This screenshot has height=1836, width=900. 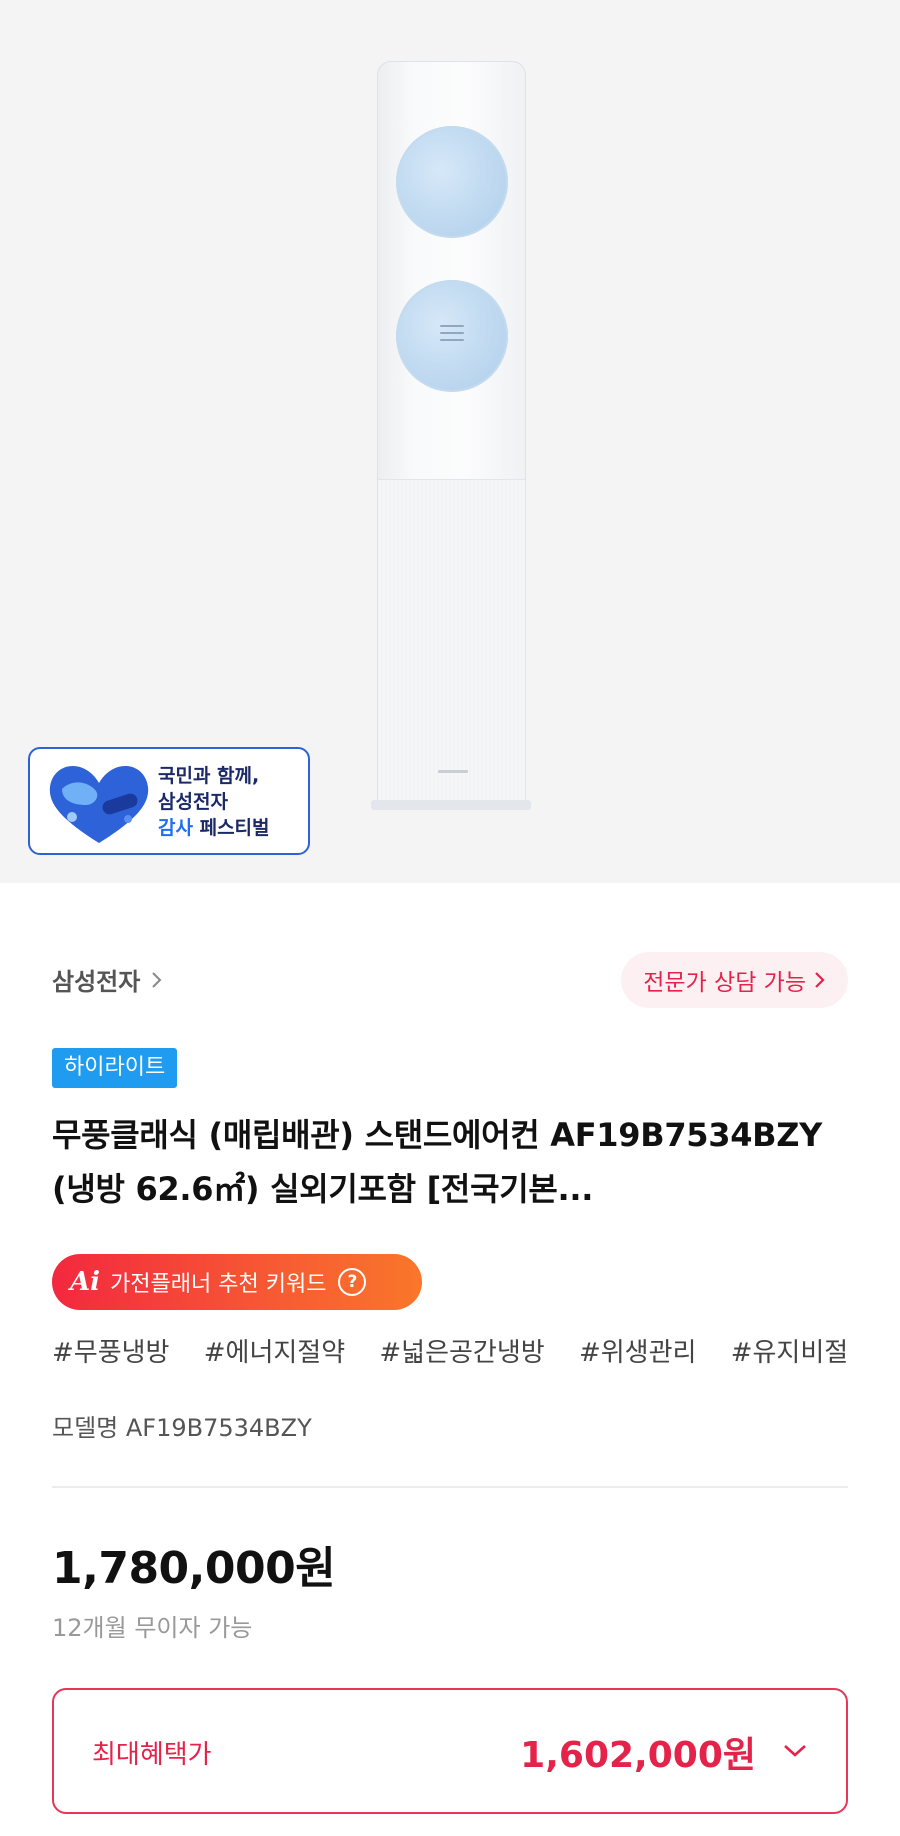 I want to click on help-circle-icon: ?, so click(x=352, y=1282).